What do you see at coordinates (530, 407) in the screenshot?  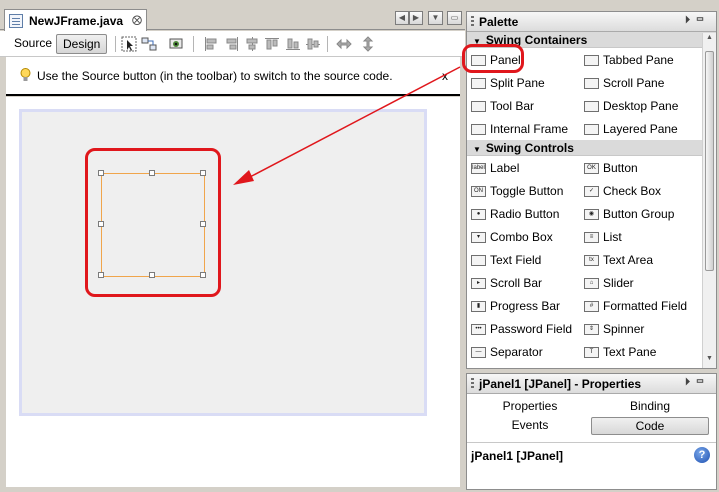 I see `tab-properties: Properties` at bounding box center [530, 407].